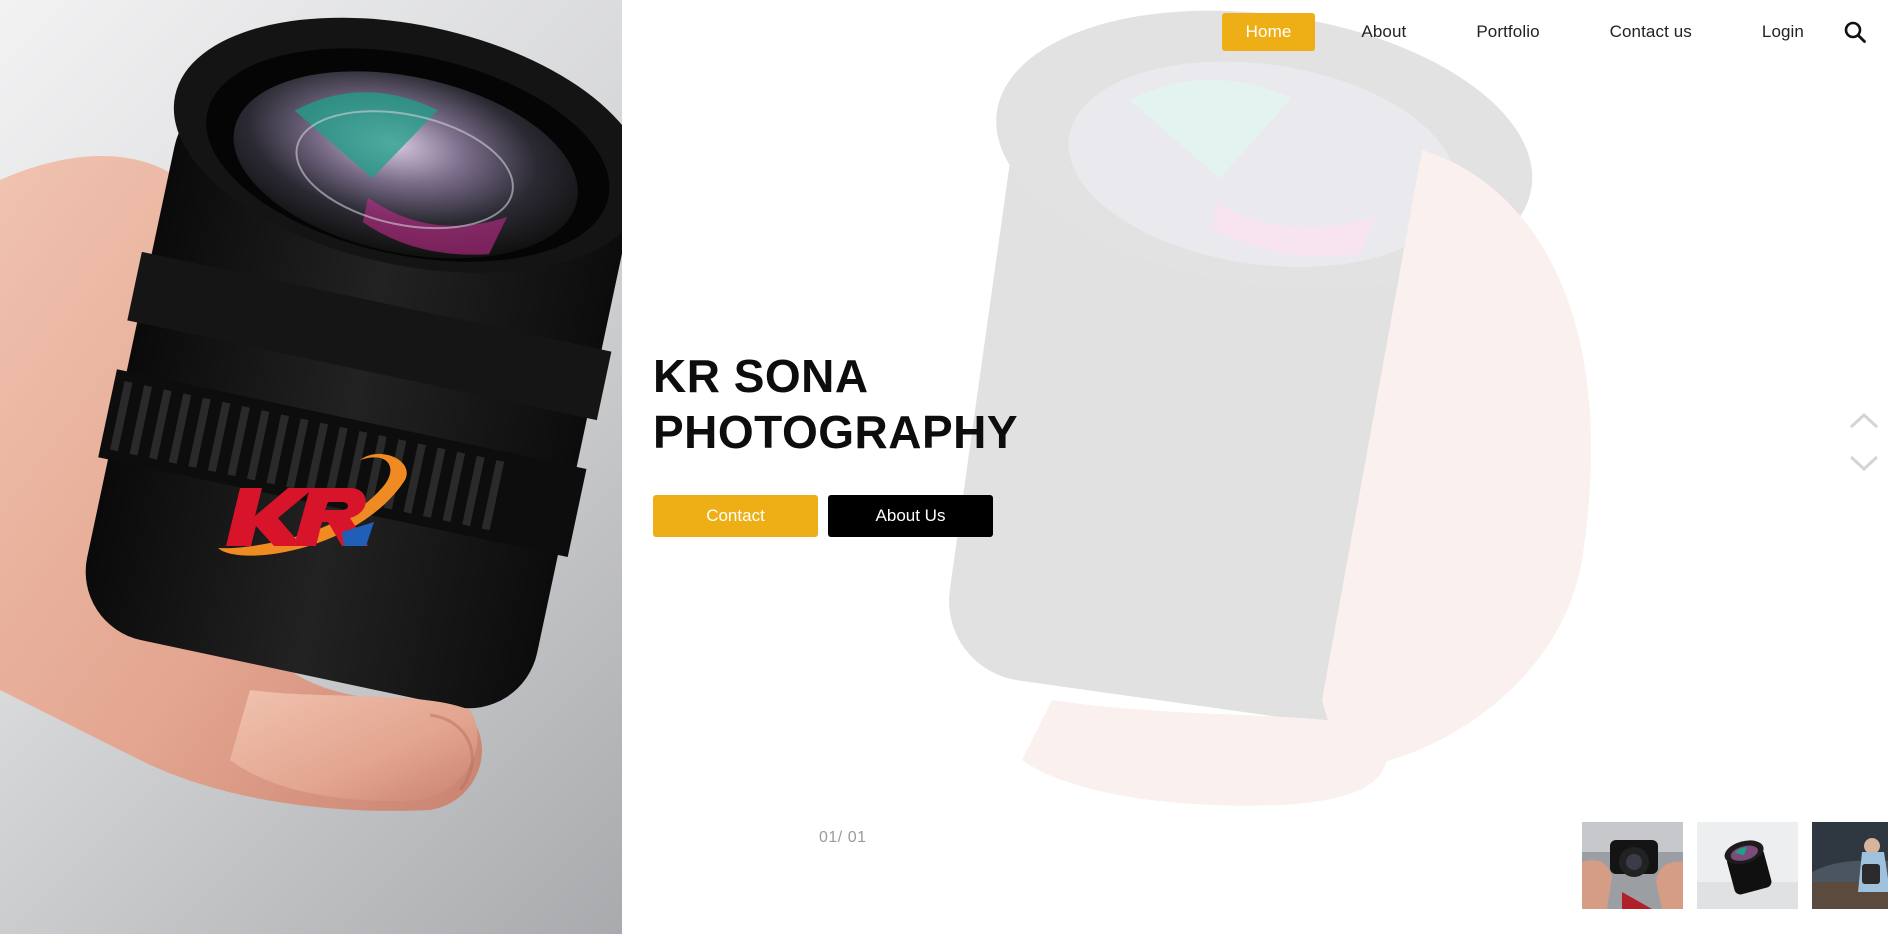 This screenshot has width=1888, height=934. I want to click on nav-item-portfolio: Portfolio, so click(1507, 32).